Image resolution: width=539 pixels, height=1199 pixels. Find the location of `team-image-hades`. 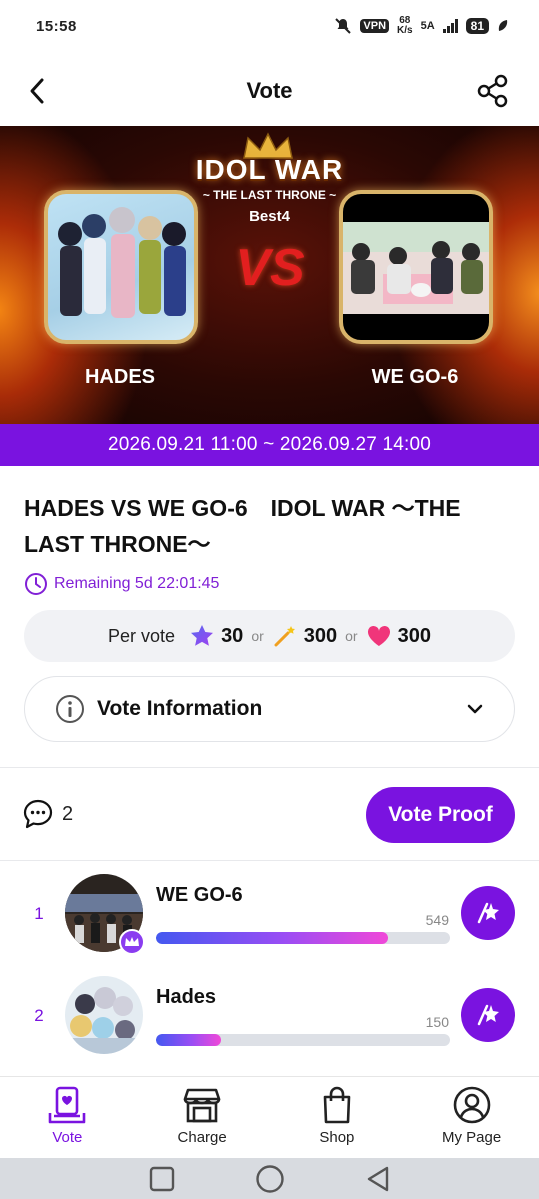

team-image-hades is located at coordinates (121, 267).